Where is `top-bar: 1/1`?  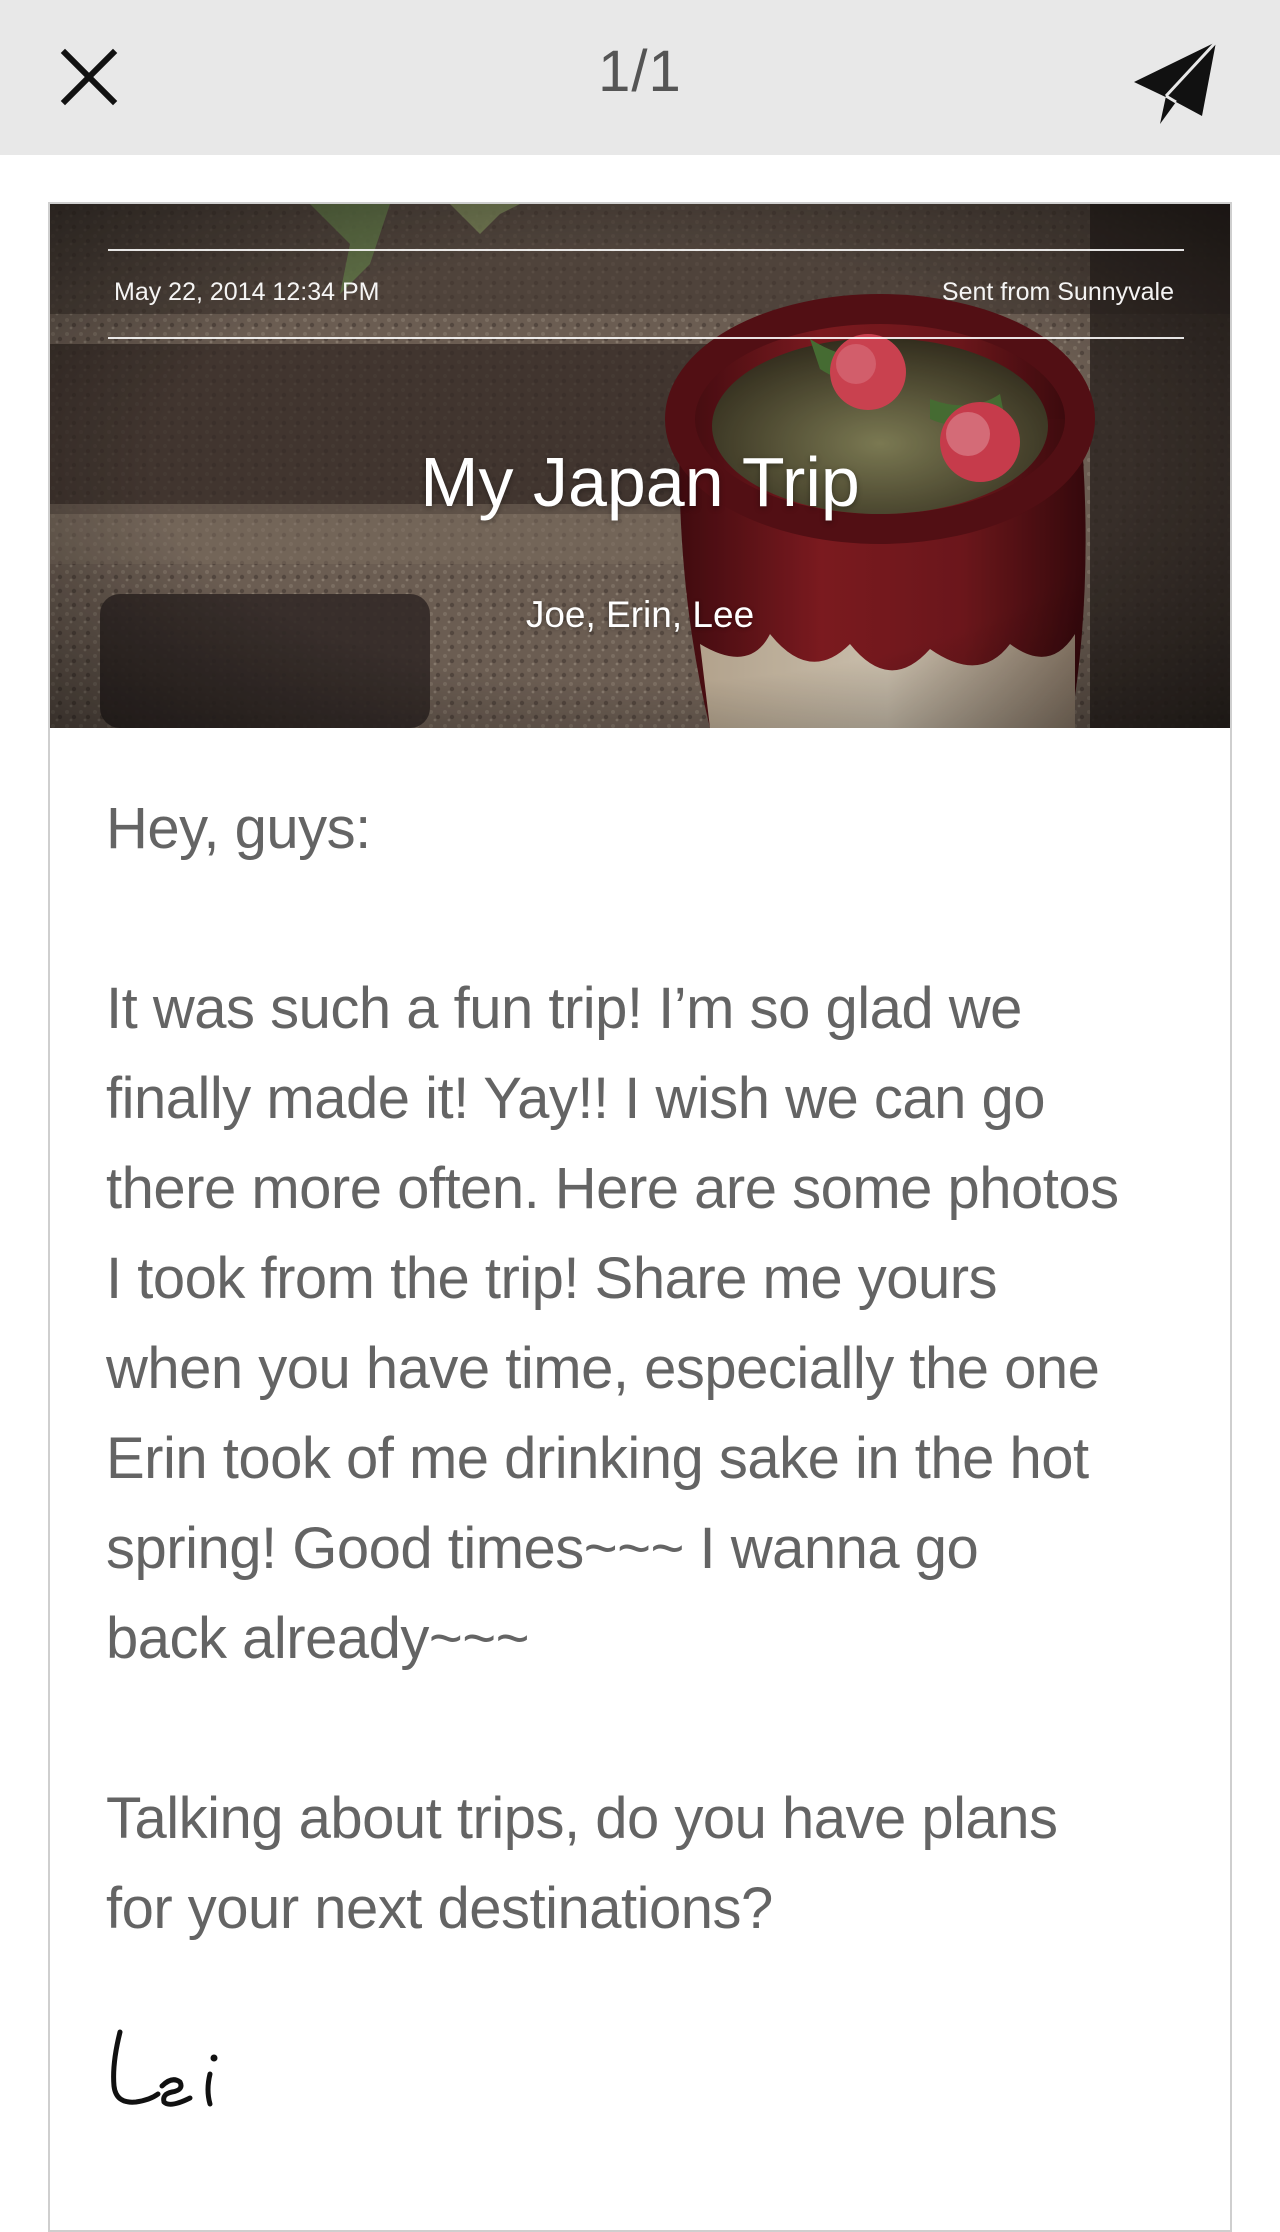 top-bar: 1/1 is located at coordinates (640, 77).